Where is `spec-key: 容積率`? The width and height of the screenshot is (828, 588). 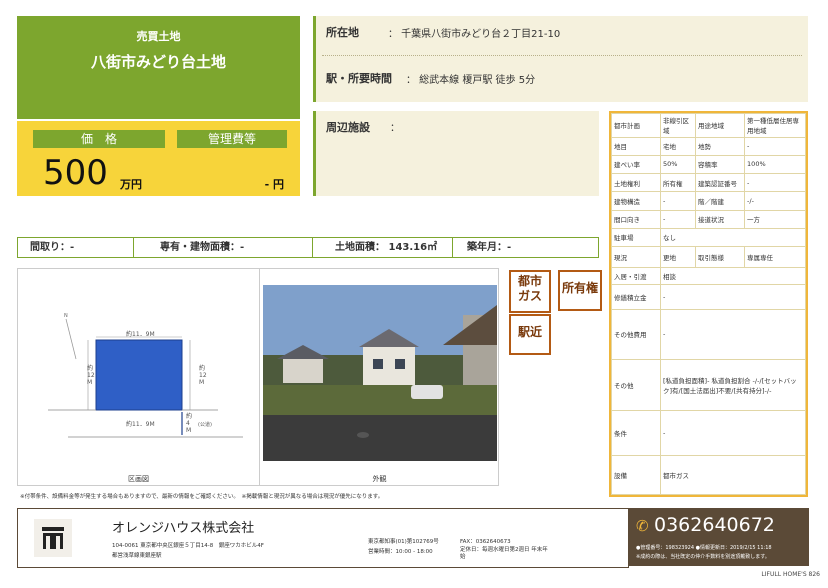 spec-key: 容積率 is located at coordinates (720, 164).